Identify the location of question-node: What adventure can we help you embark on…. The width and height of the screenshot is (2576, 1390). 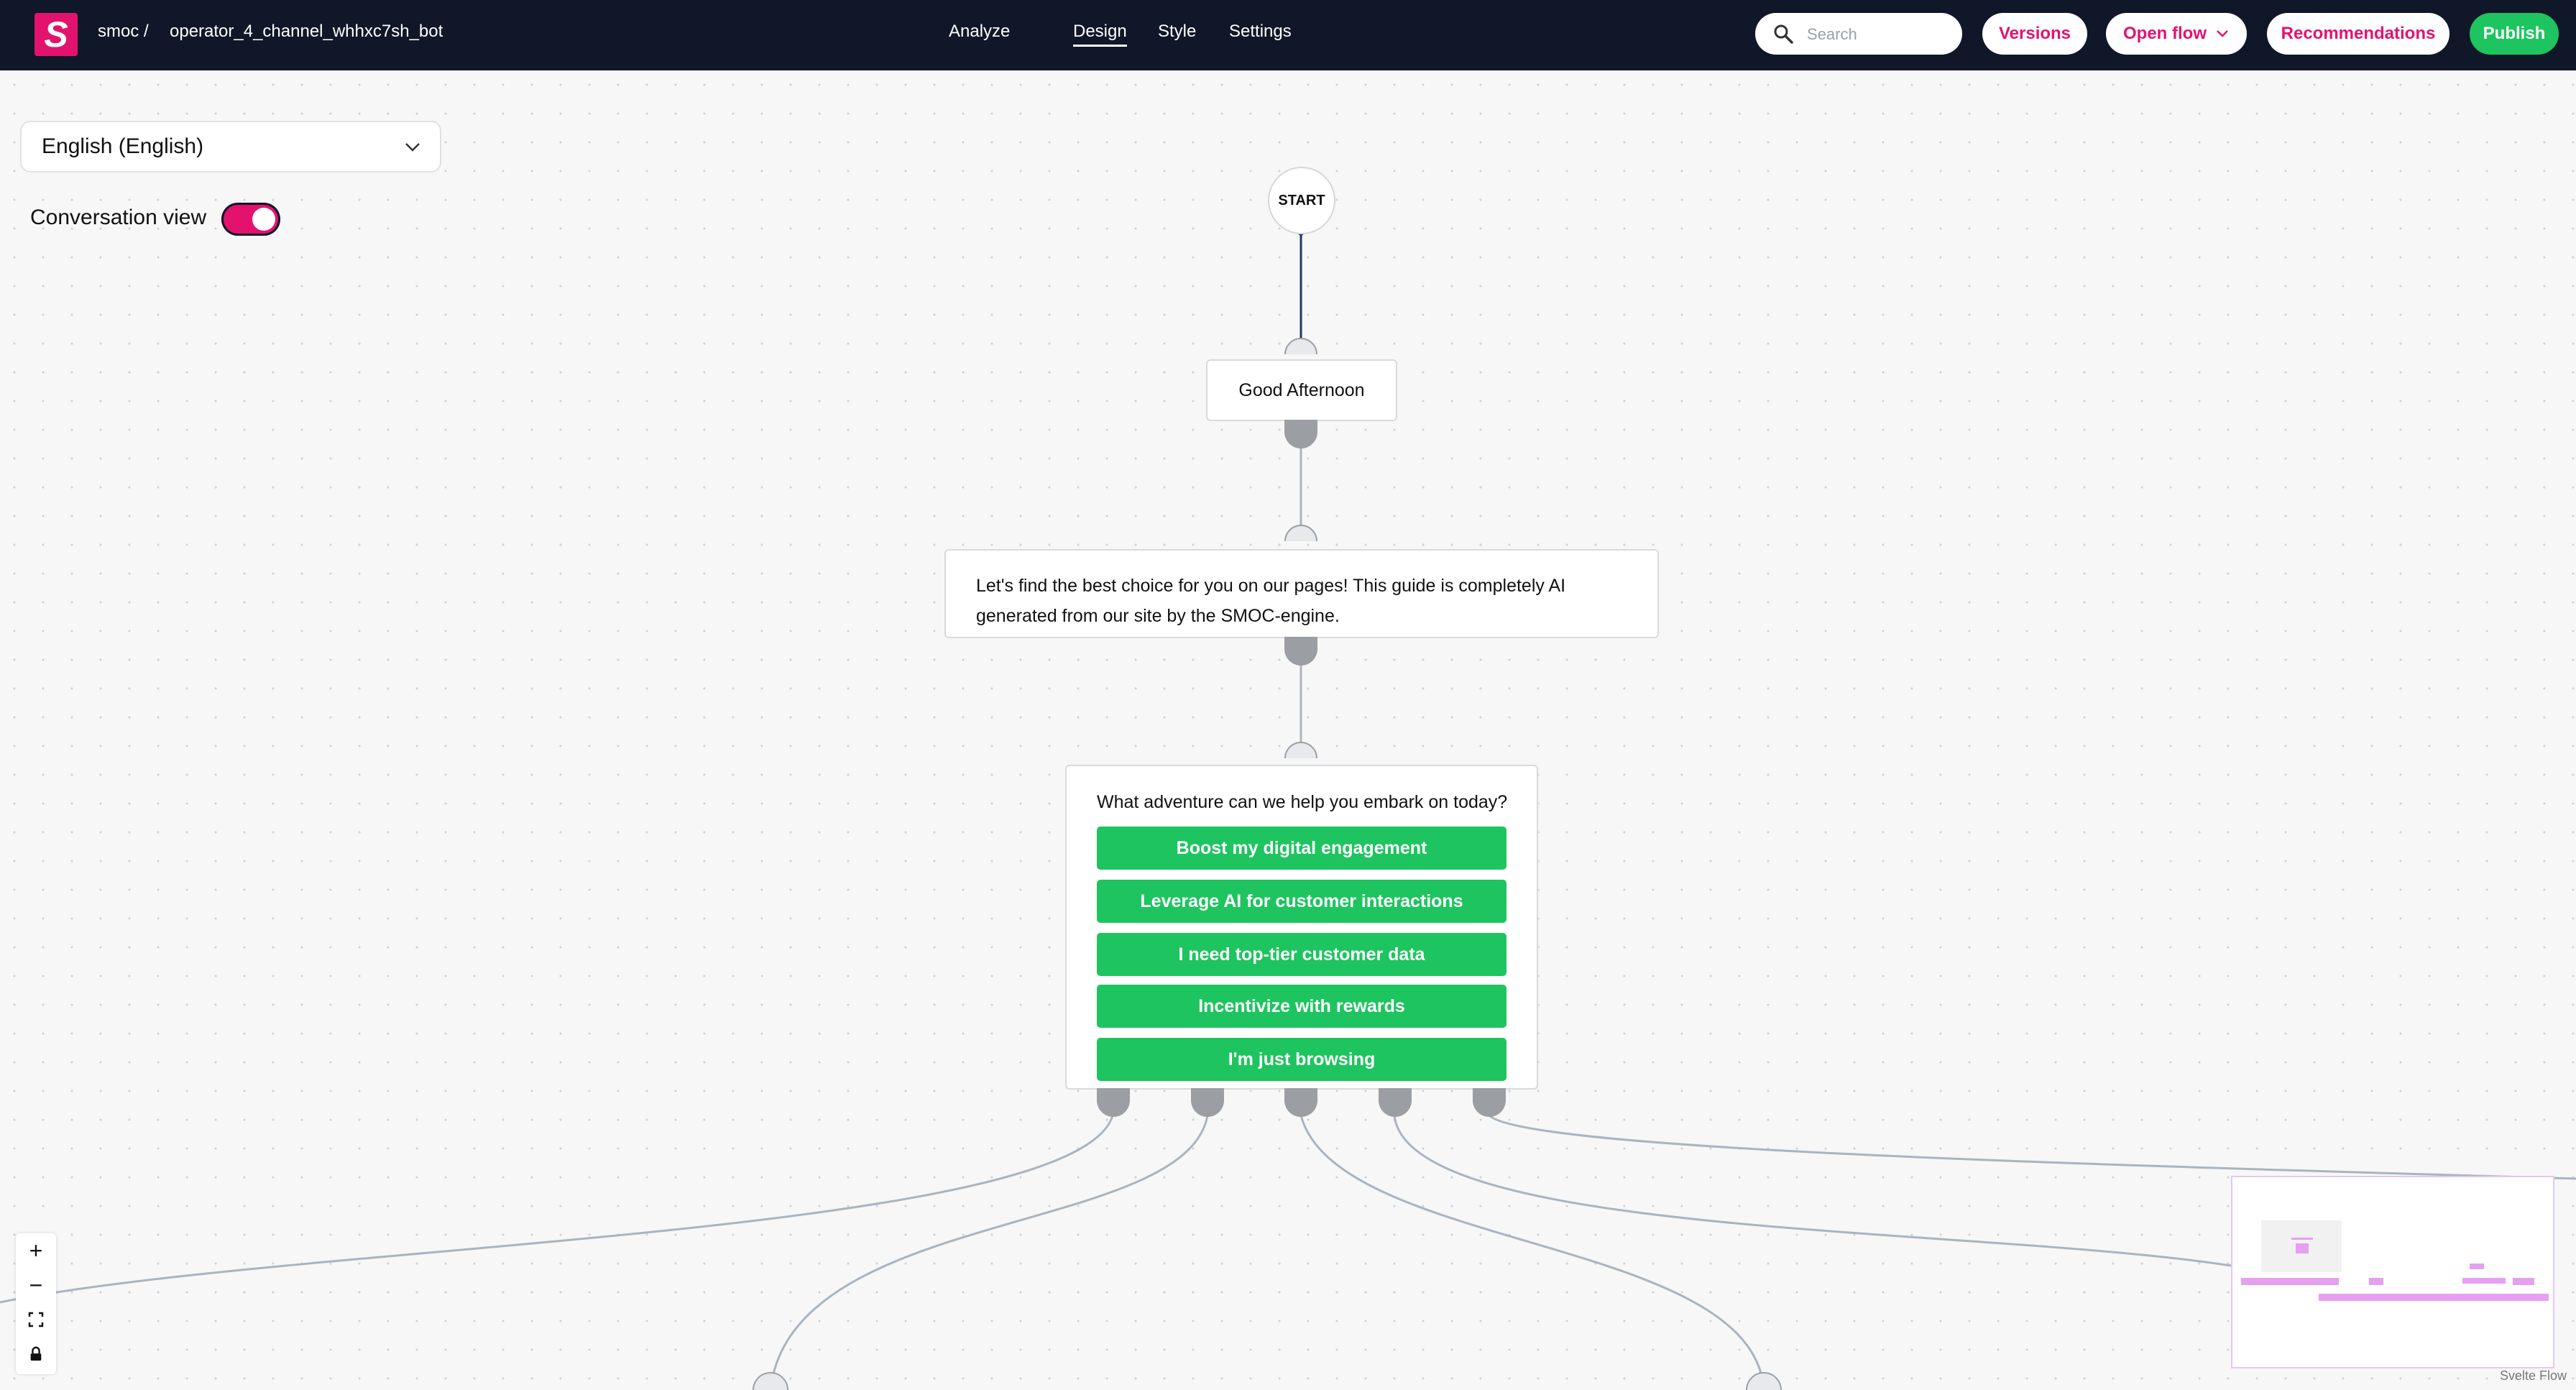
(1301, 927).